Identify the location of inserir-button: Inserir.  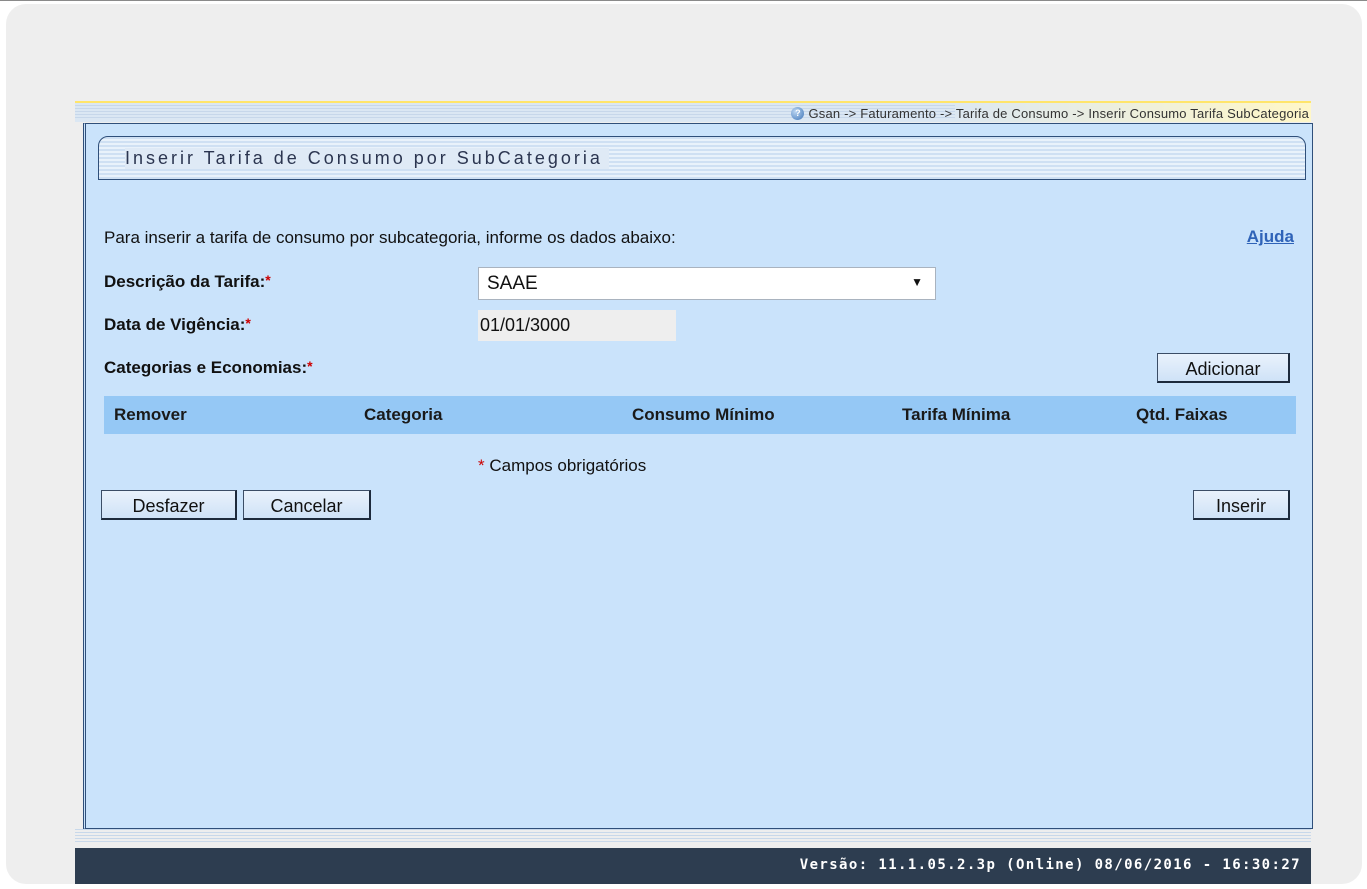
(1241, 505).